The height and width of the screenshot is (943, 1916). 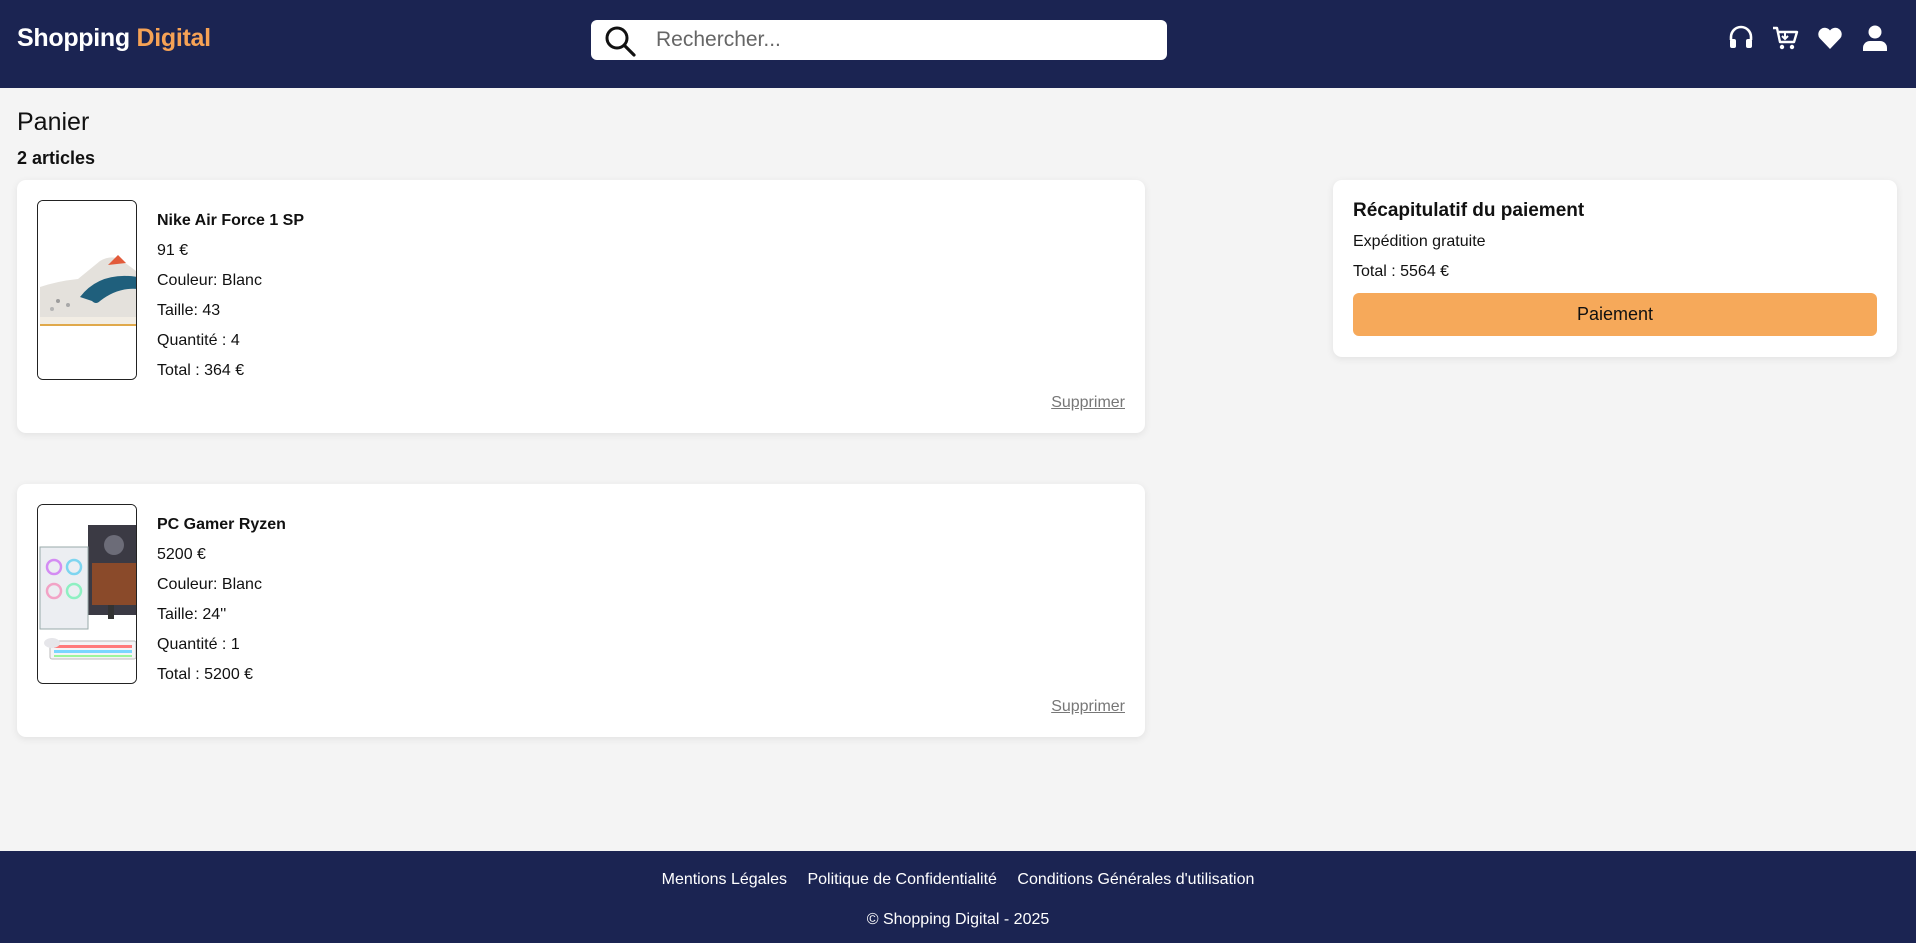 What do you see at coordinates (56, 158) in the screenshot?
I see `item-count: 2 articles` at bounding box center [56, 158].